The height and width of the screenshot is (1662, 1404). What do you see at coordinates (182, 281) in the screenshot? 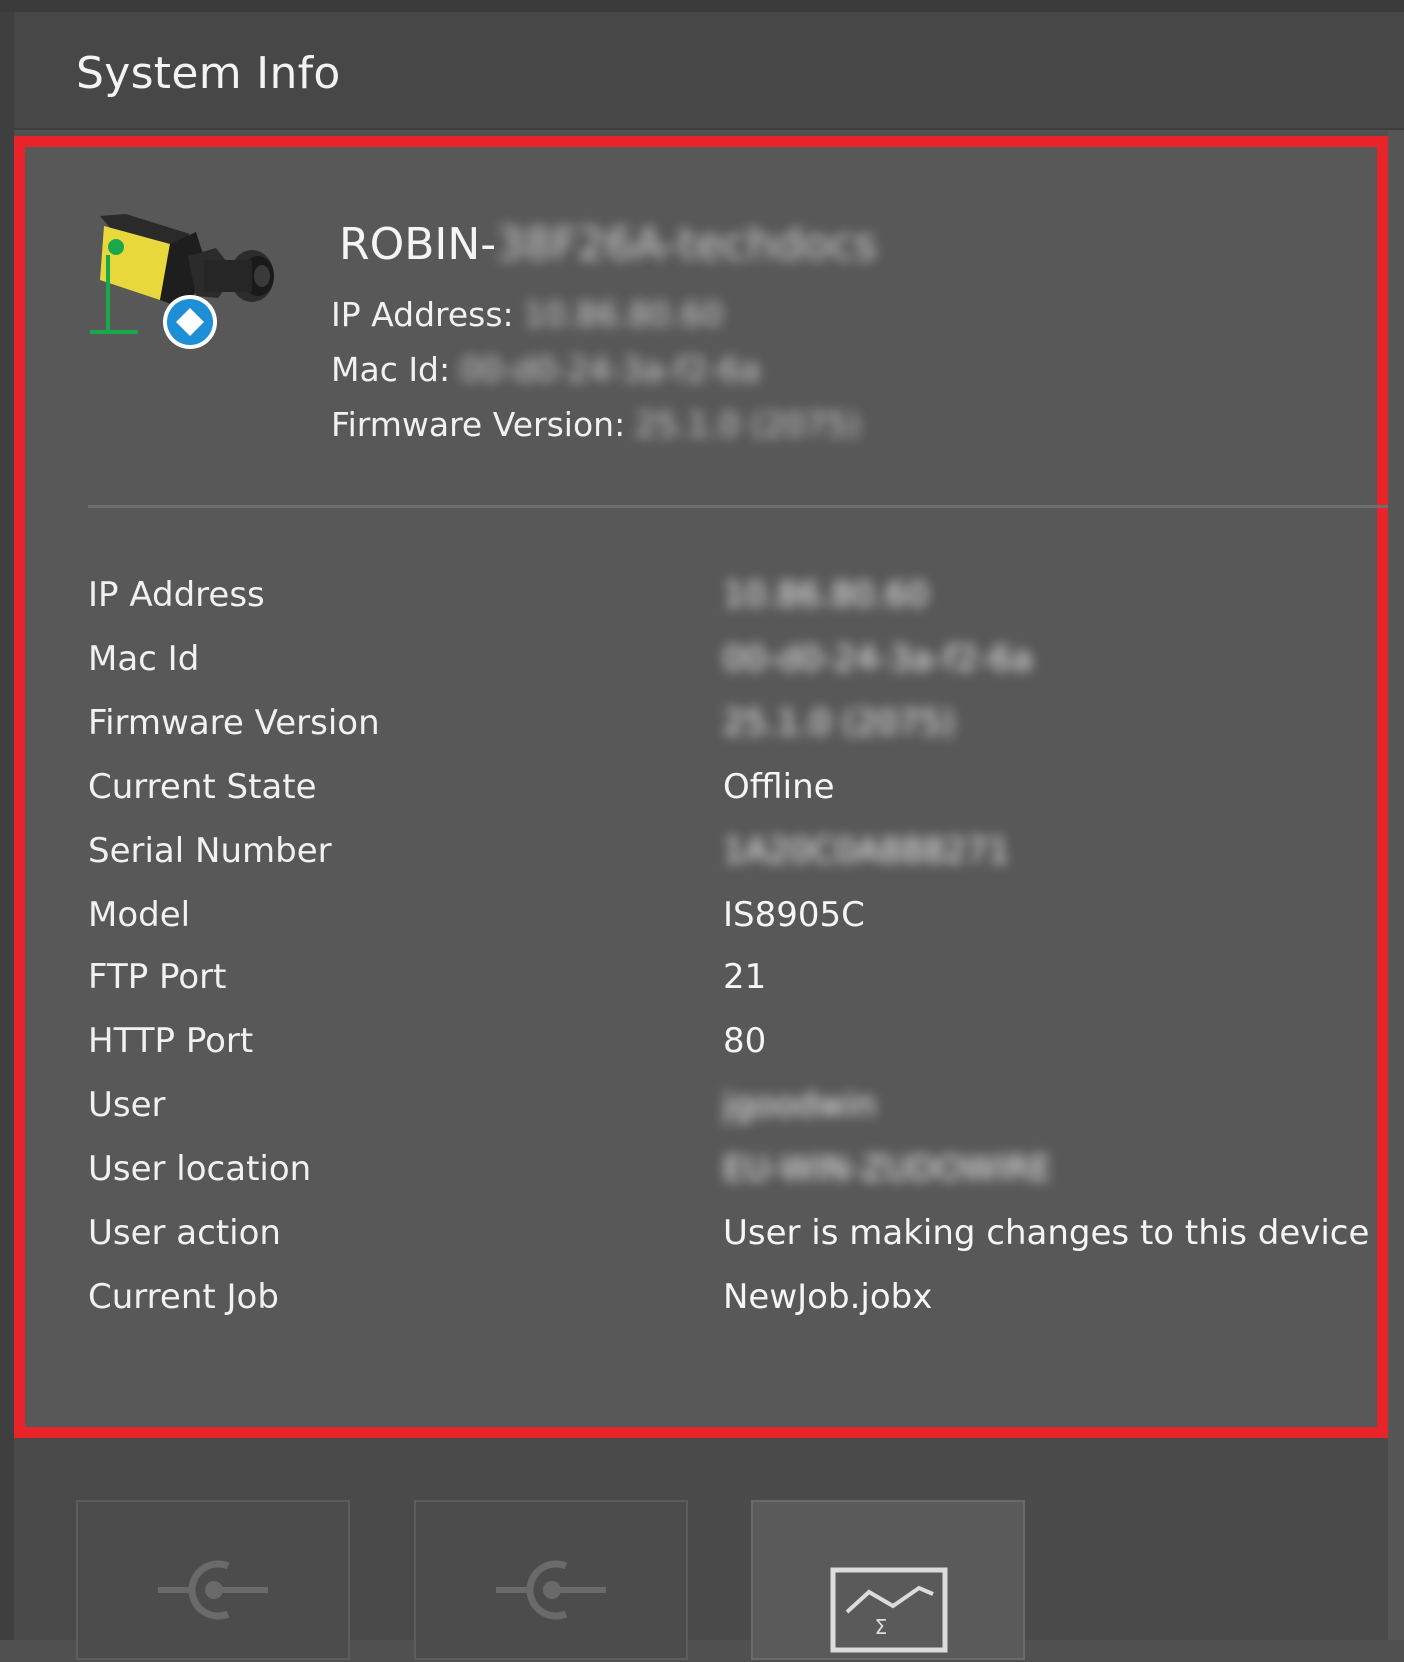
I see `camera-device-icon` at bounding box center [182, 281].